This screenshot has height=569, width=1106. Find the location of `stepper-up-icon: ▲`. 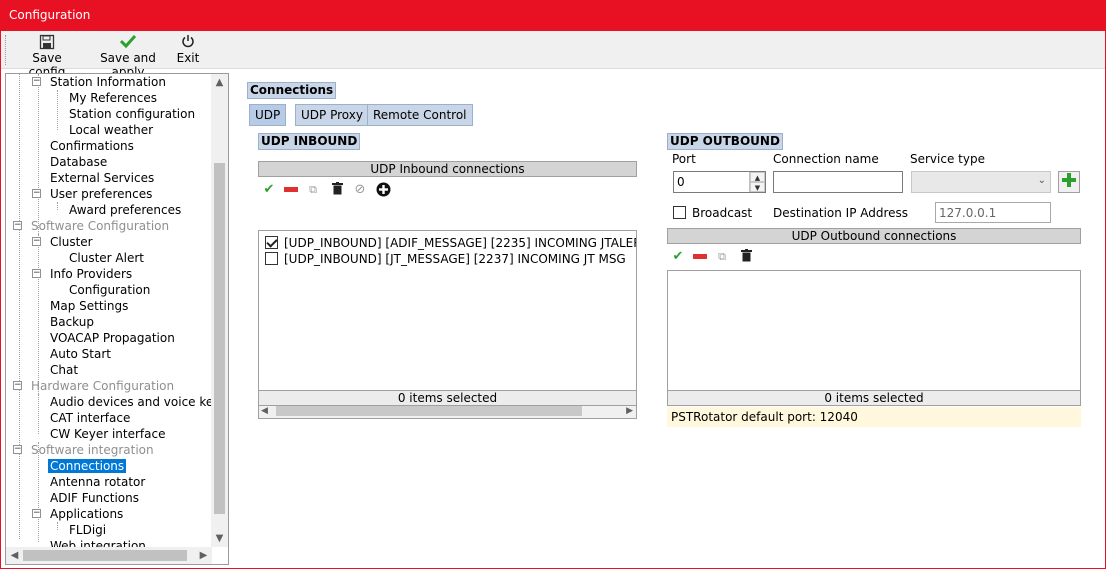

stepper-up-icon: ▲ is located at coordinates (757, 177).